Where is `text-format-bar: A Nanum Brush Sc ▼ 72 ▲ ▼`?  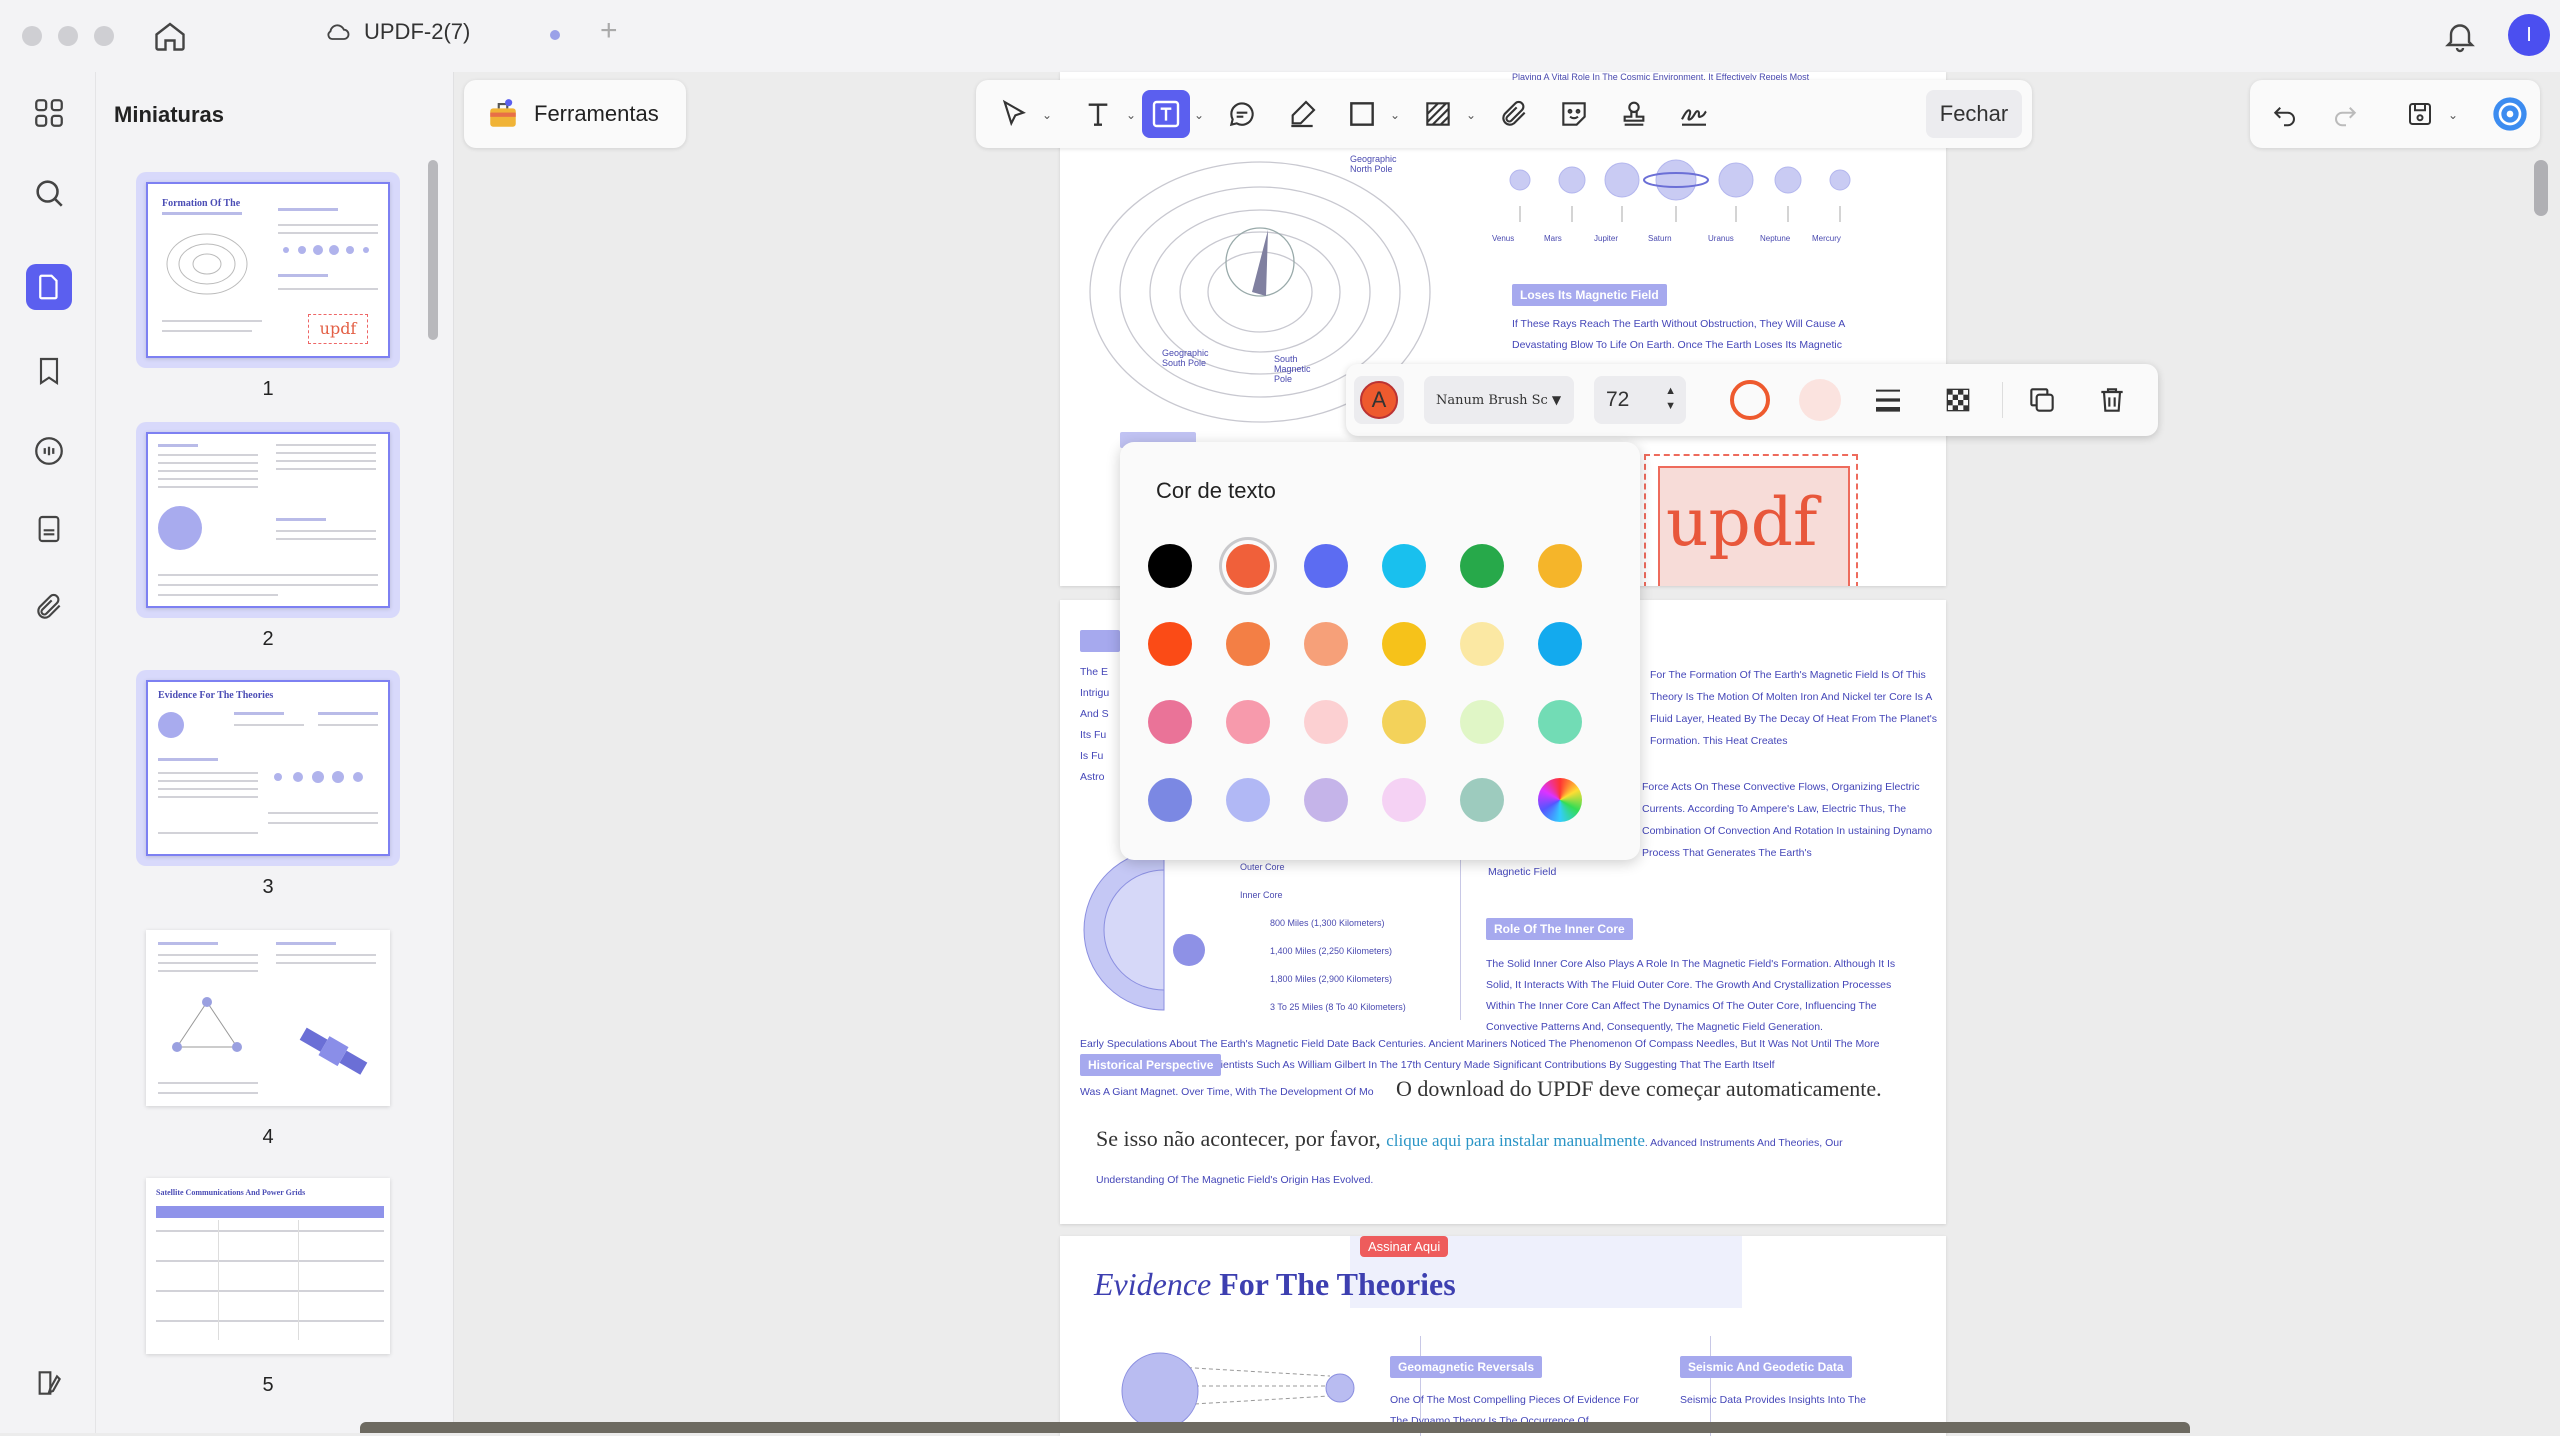
text-format-bar: A Nanum Brush Sc ▼ 72 ▲ ▼ is located at coordinates (1752, 400).